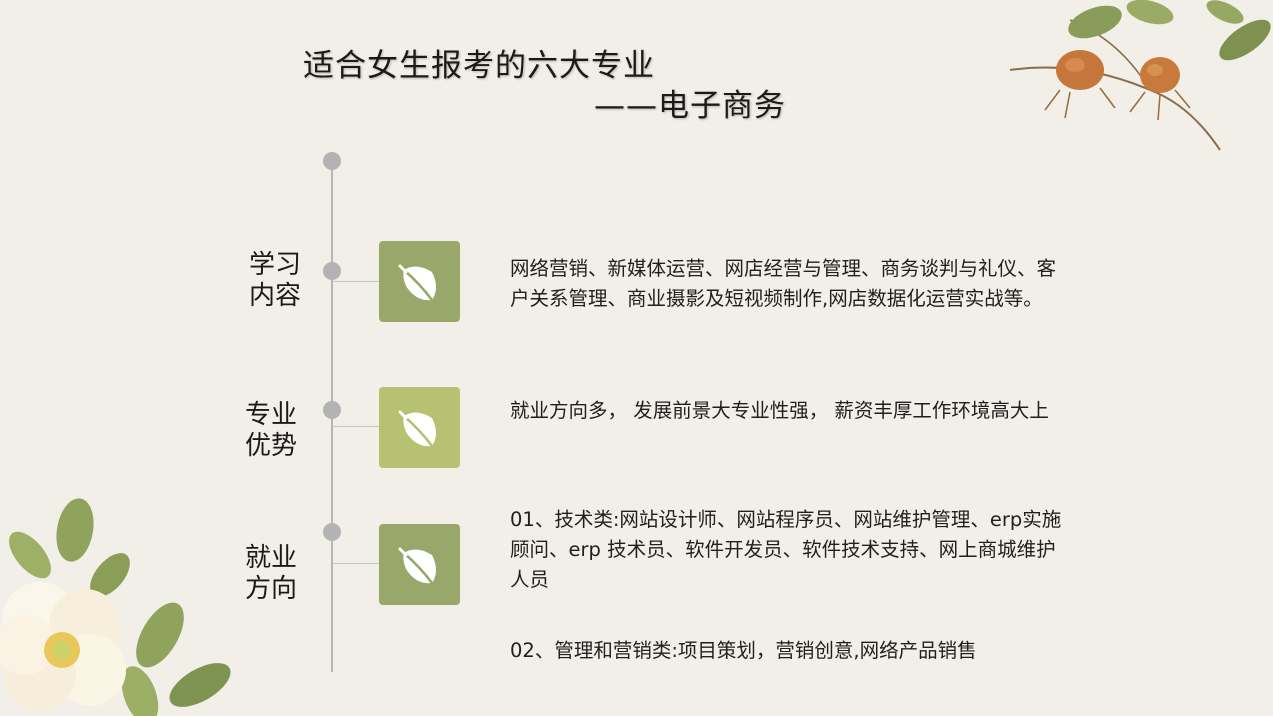 This screenshot has height=716, width=1273. Describe the element at coordinates (743, 650) in the screenshot. I see `section-description-career-management: 02、管理和营销类:项目策划，营销创意,网络产品销售` at that location.